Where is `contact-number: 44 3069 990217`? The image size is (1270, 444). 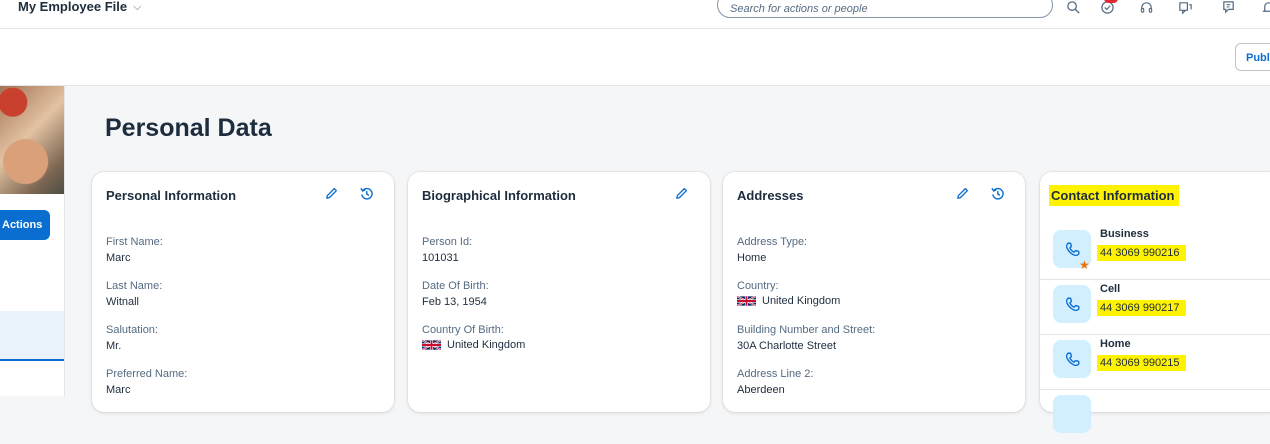 contact-number: 44 3069 990217 is located at coordinates (1141, 308).